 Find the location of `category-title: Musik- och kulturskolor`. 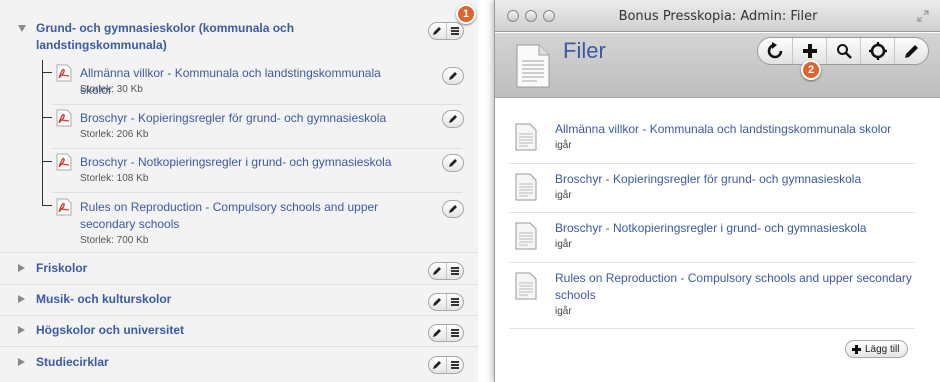

category-title: Musik- och kulturskolor is located at coordinates (103, 299).